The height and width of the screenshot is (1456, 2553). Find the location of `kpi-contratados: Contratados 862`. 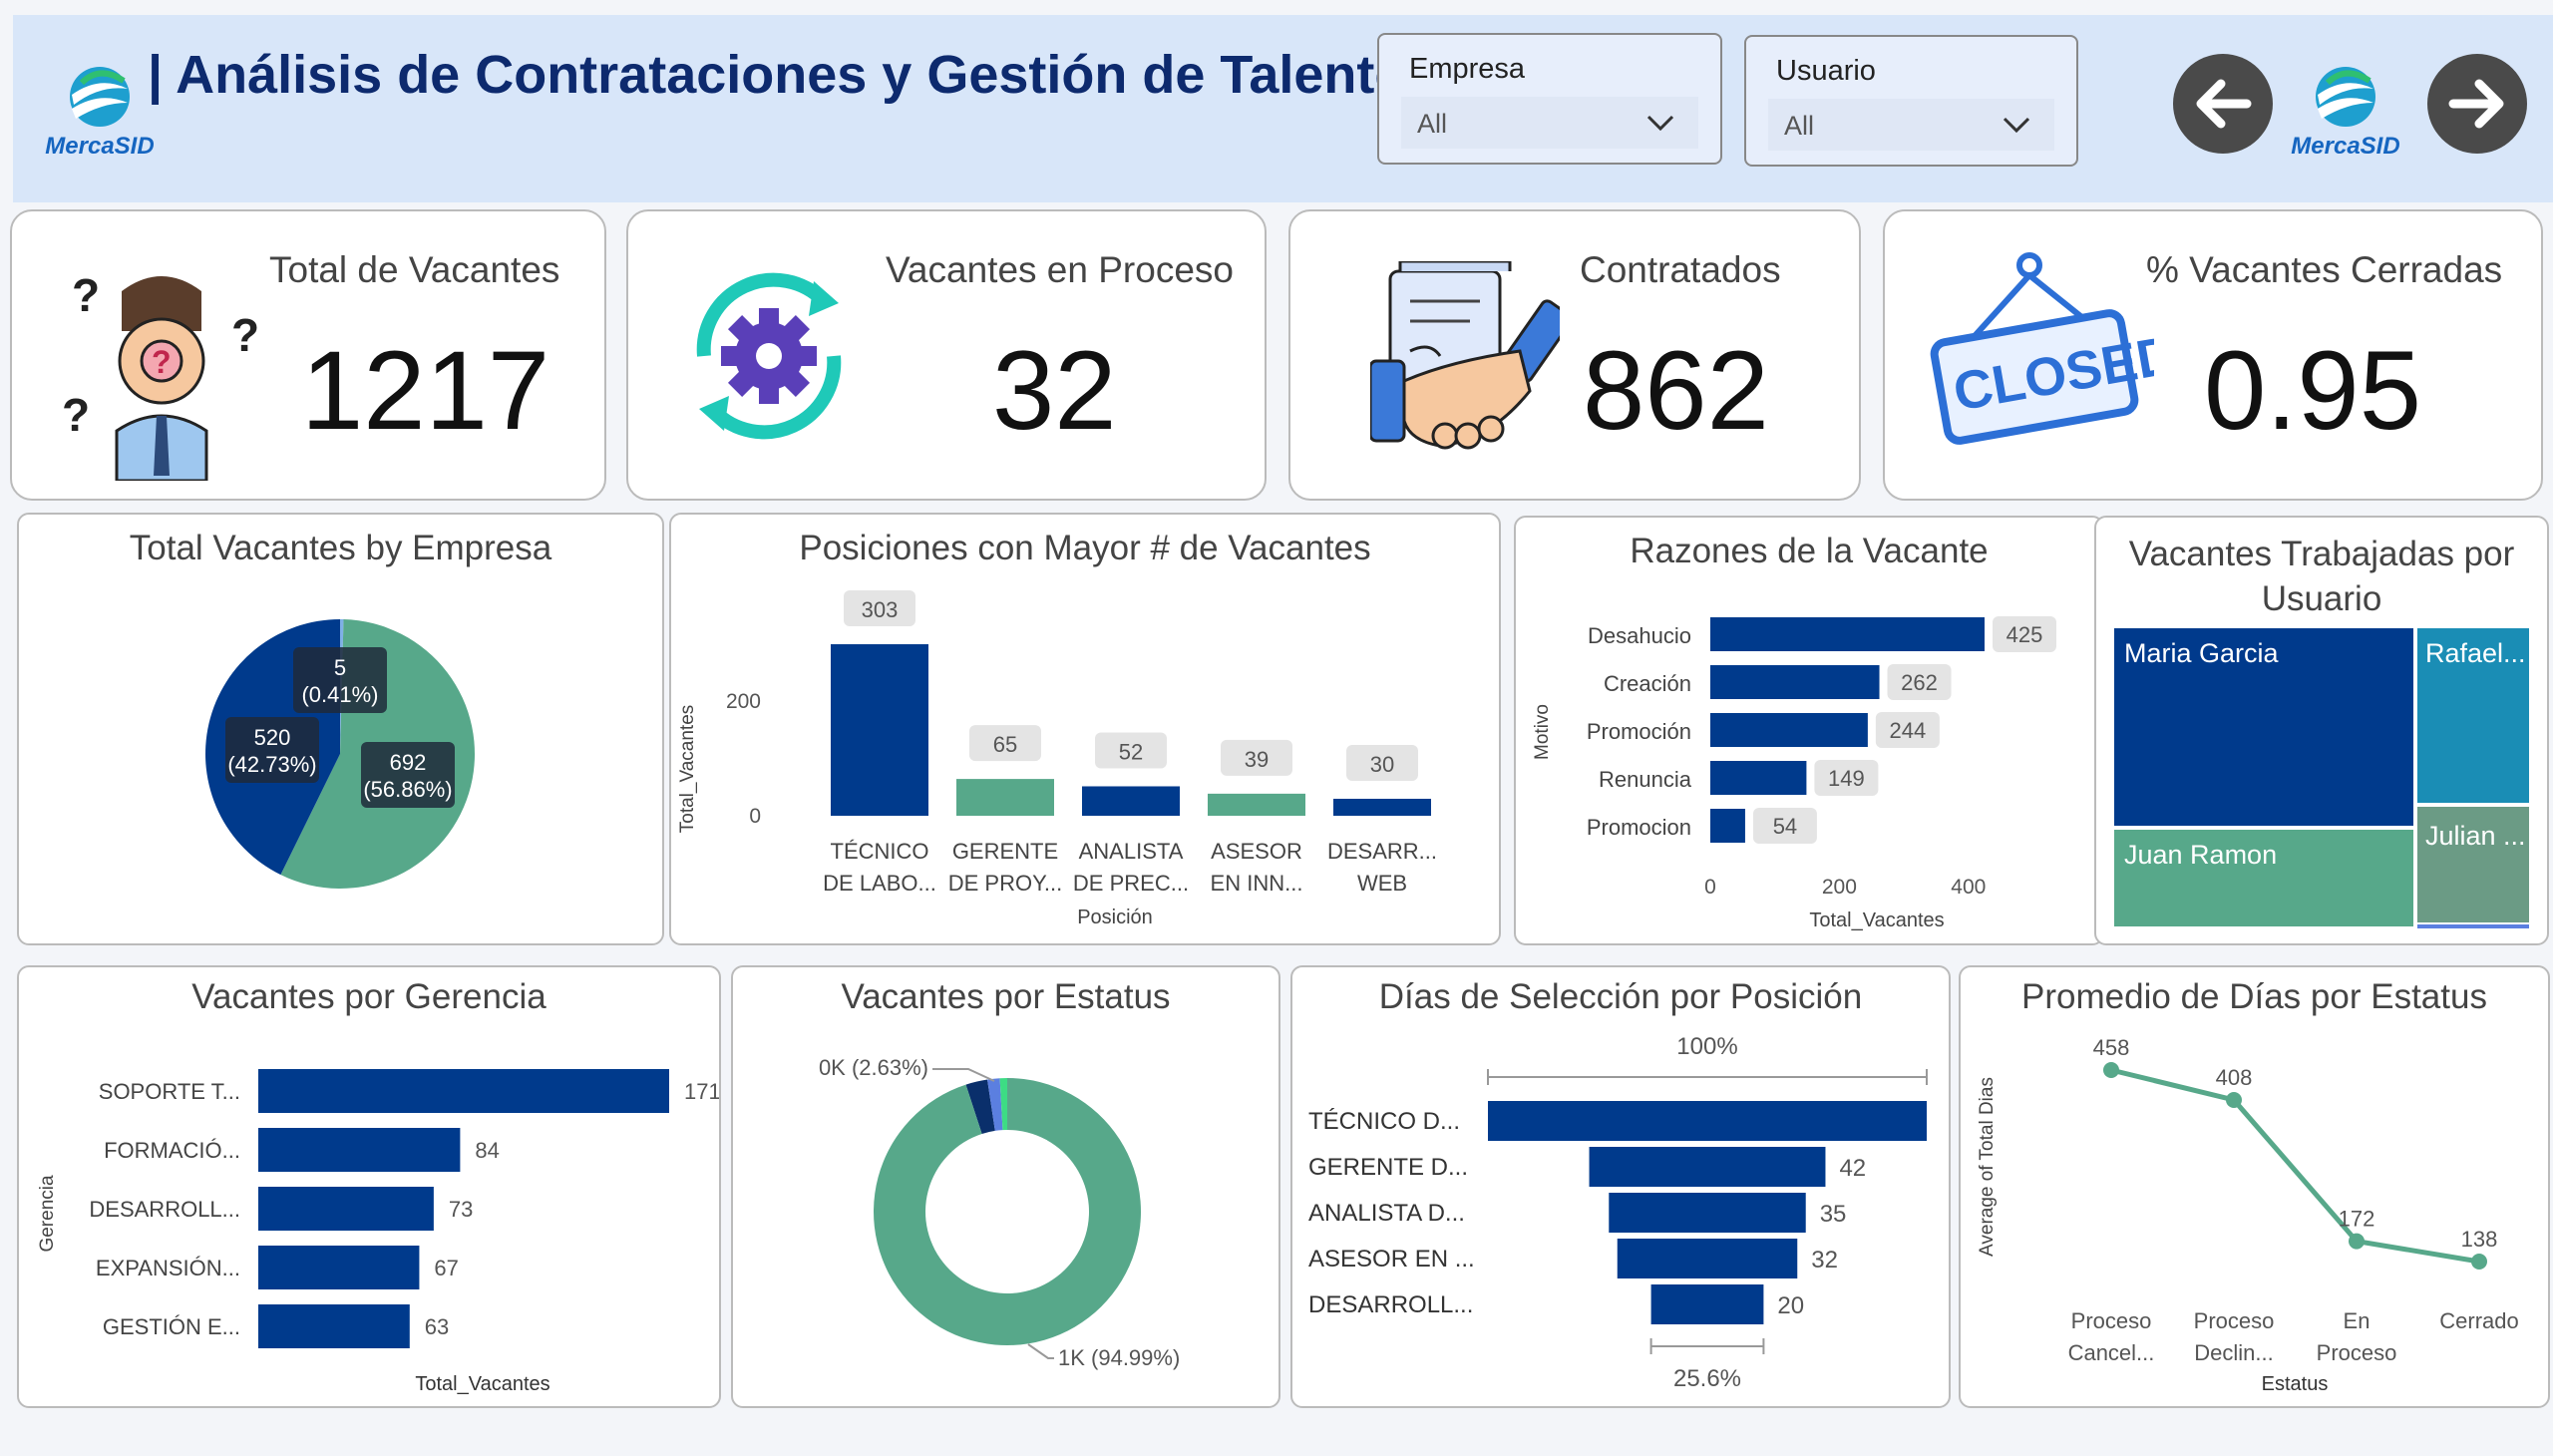

kpi-contratados: Contratados 862 is located at coordinates (1575, 355).